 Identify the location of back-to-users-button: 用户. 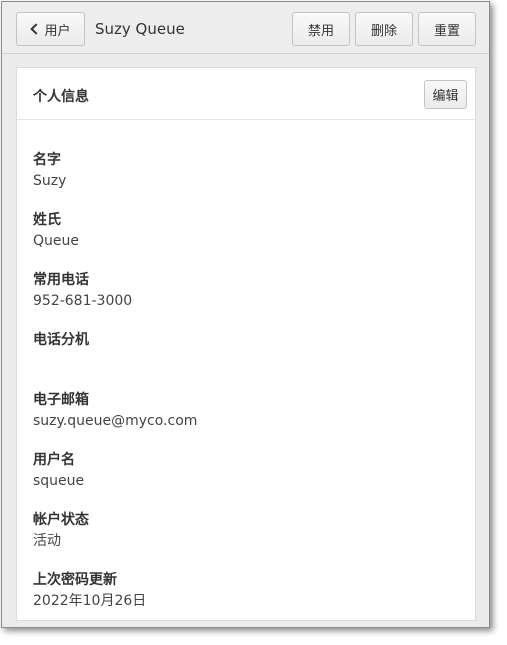
(50, 29).